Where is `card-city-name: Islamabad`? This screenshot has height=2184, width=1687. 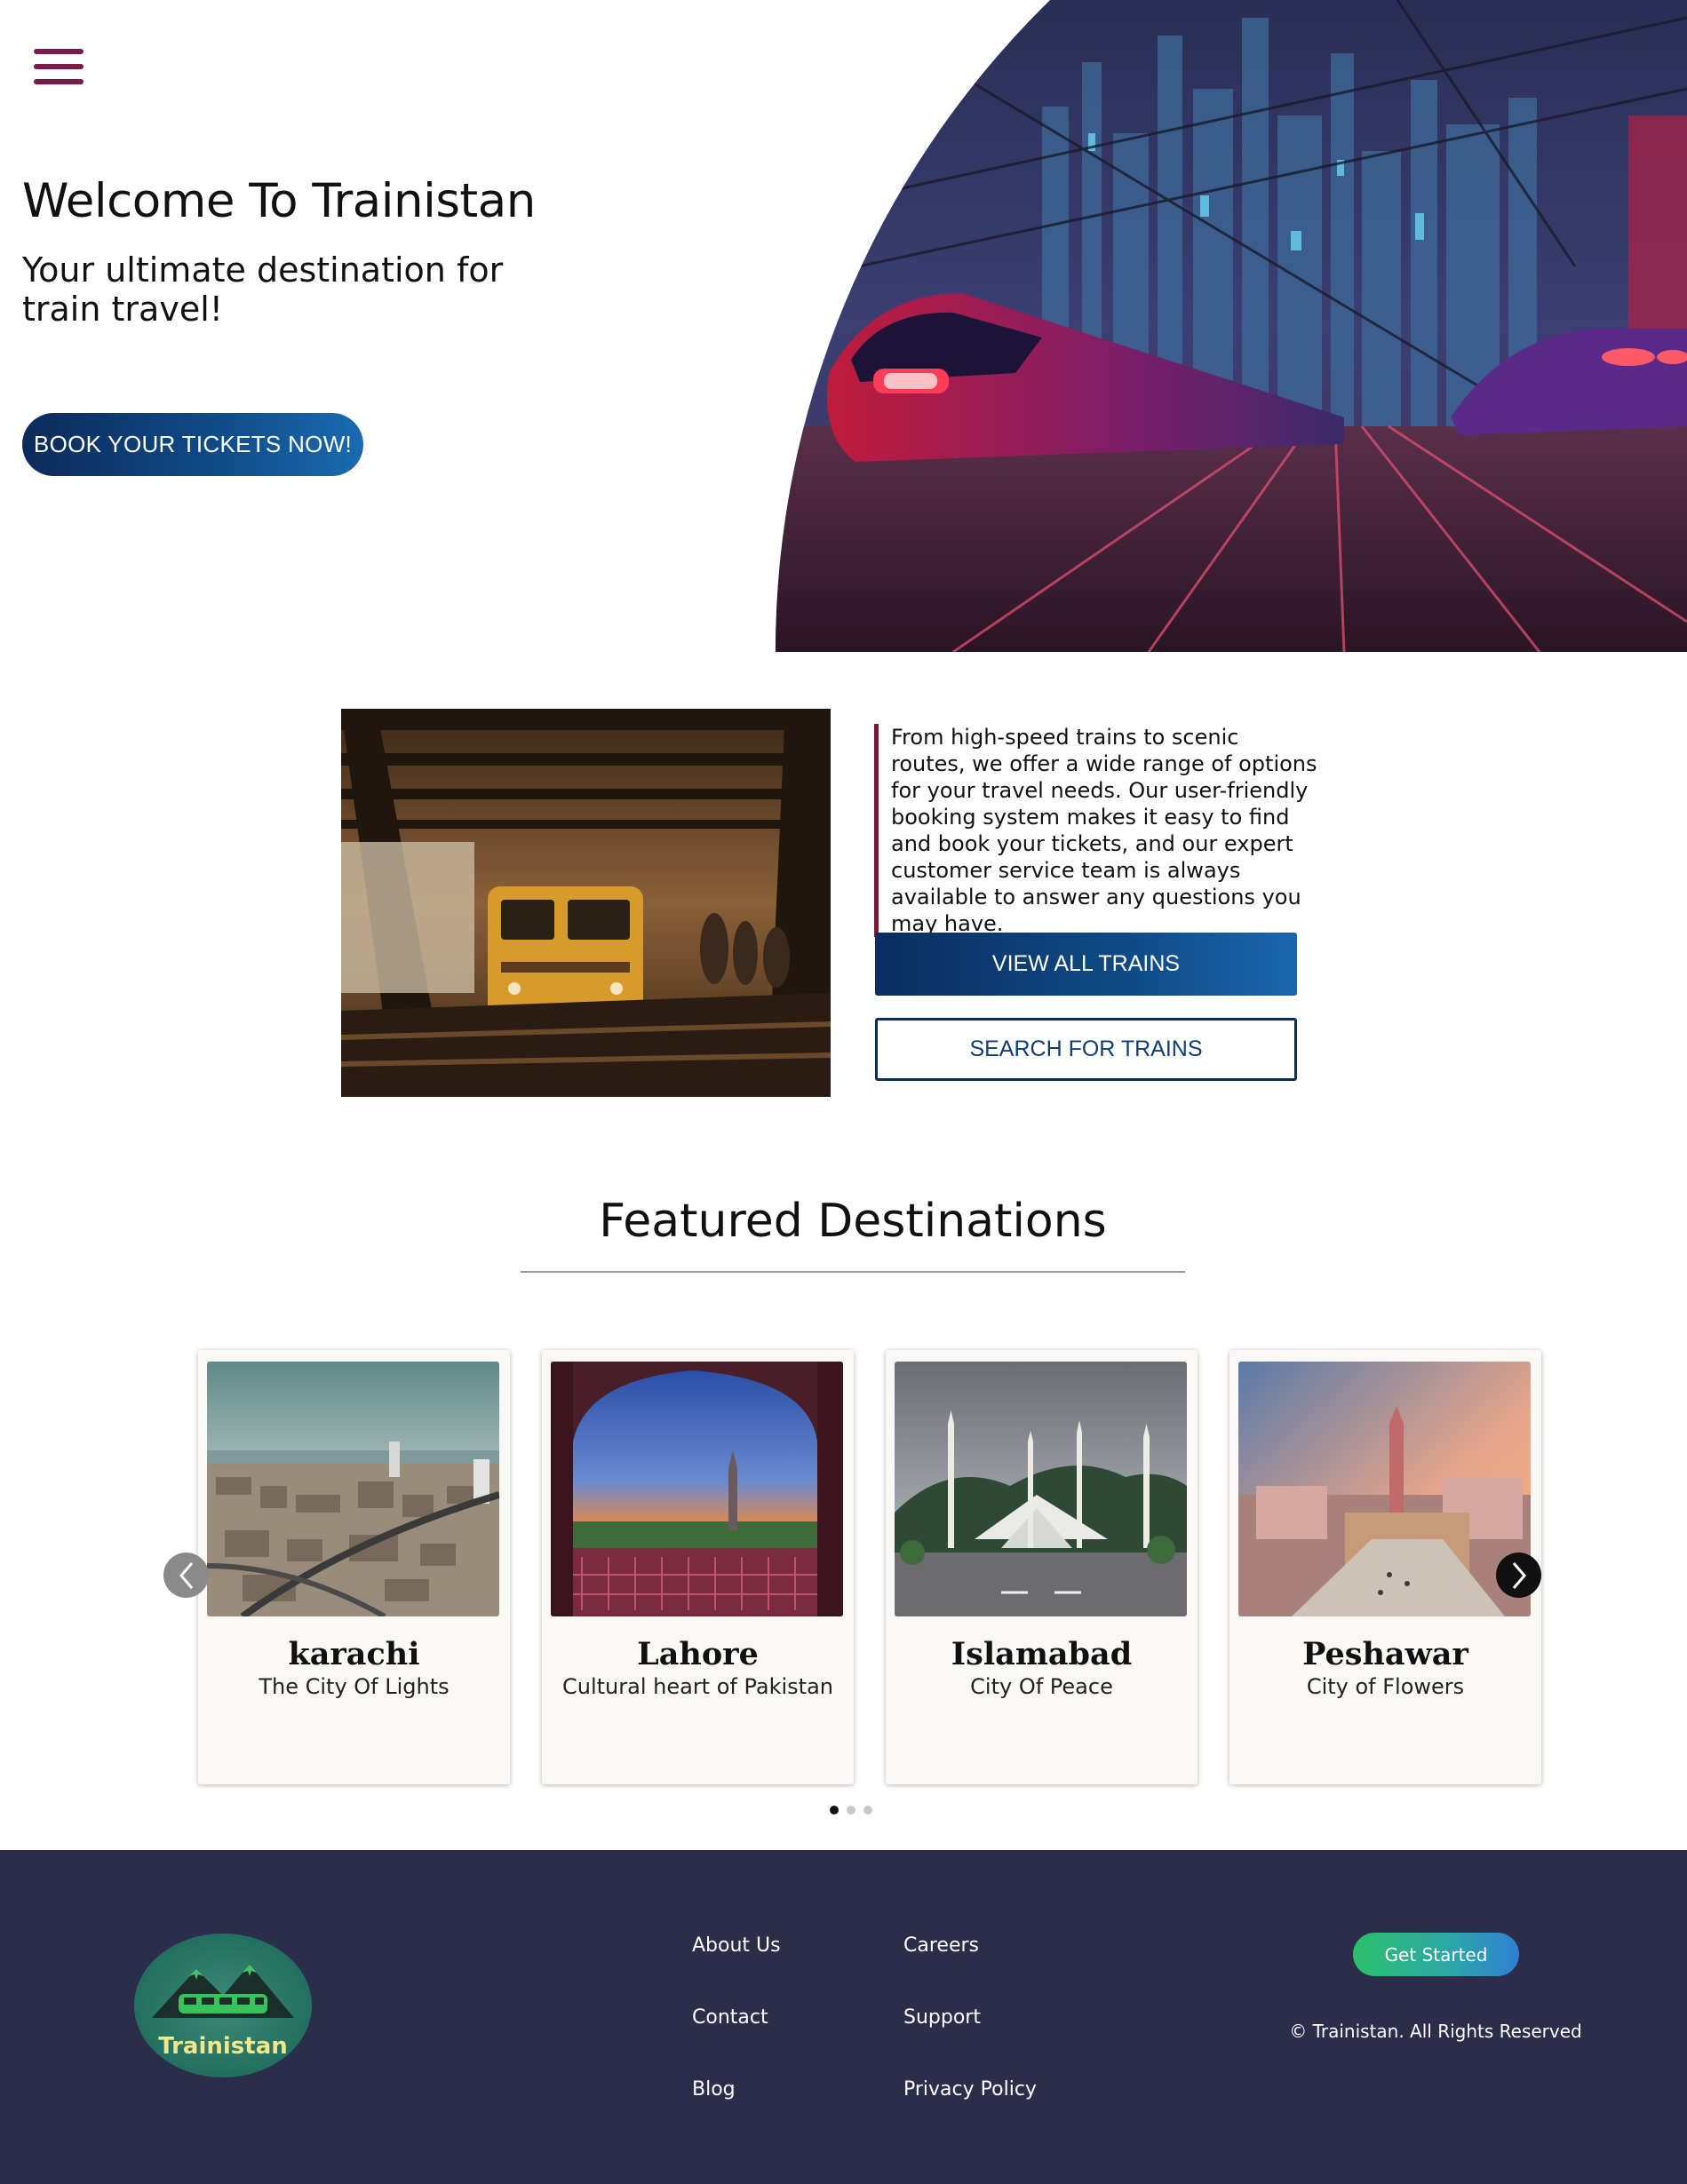 card-city-name: Islamabad is located at coordinates (1042, 1654).